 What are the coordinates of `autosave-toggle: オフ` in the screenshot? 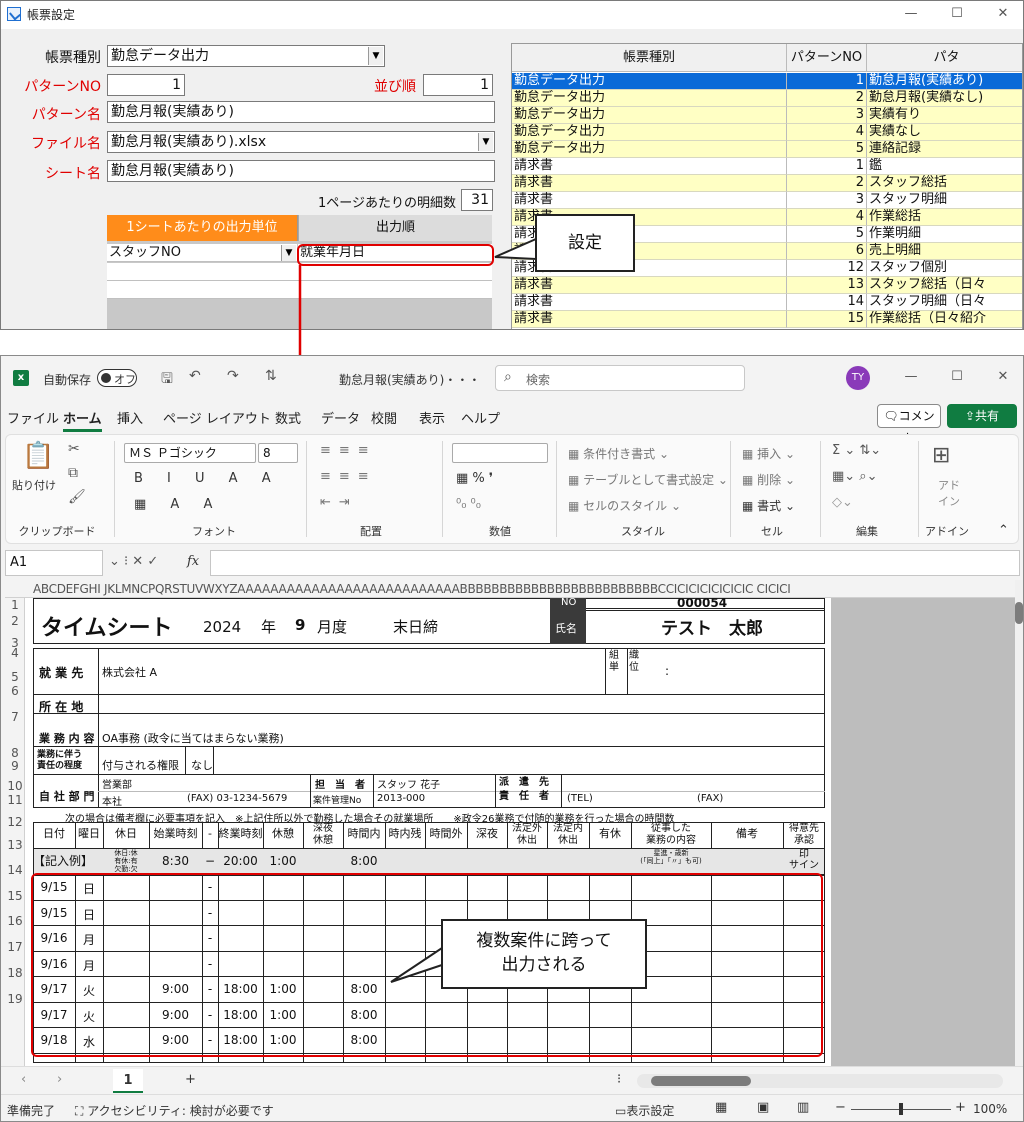 It's located at (117, 378).